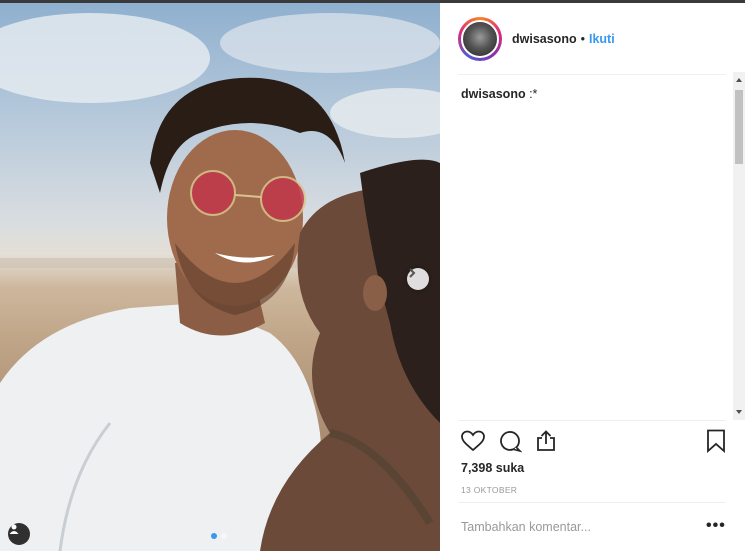  I want to click on like-button, so click(473, 443).